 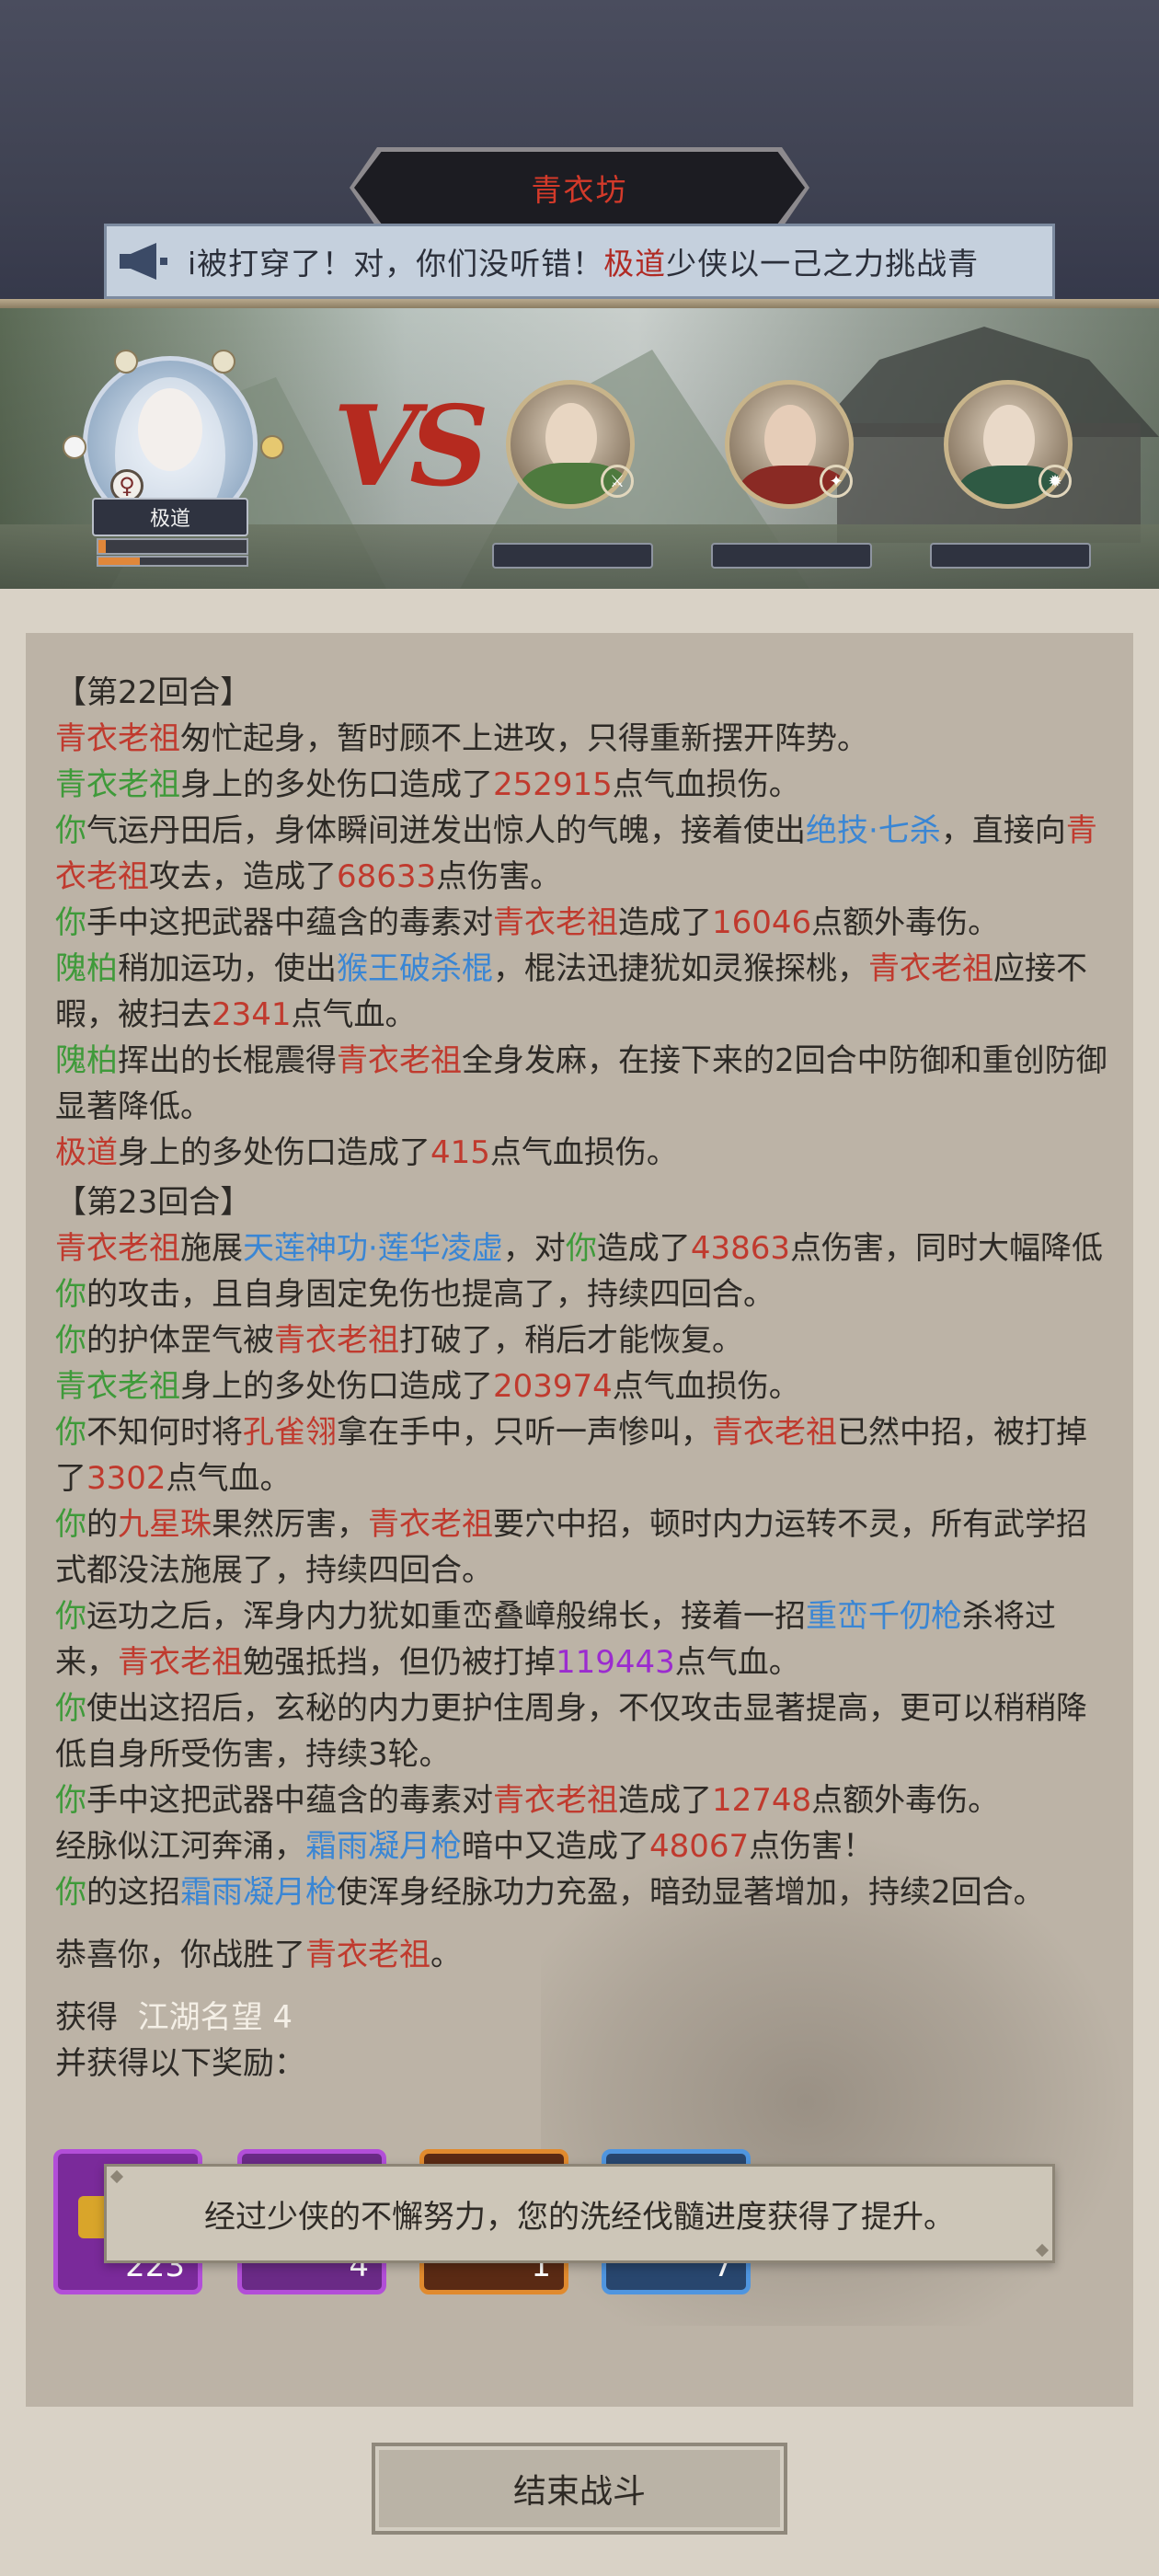 What do you see at coordinates (172, 546) in the screenshot?
I see `player-hp-bar` at bounding box center [172, 546].